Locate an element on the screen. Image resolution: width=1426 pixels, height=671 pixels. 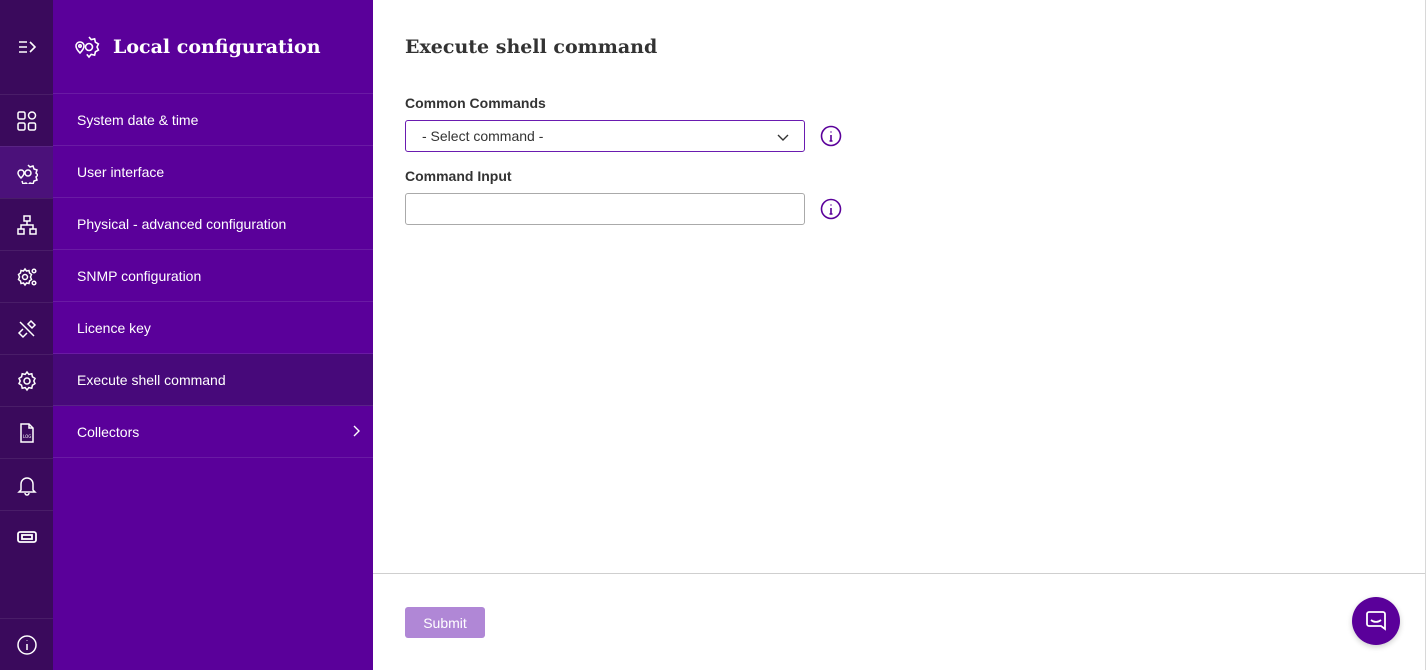
sidebar-title: Local configuration is located at coordinates (217, 46).